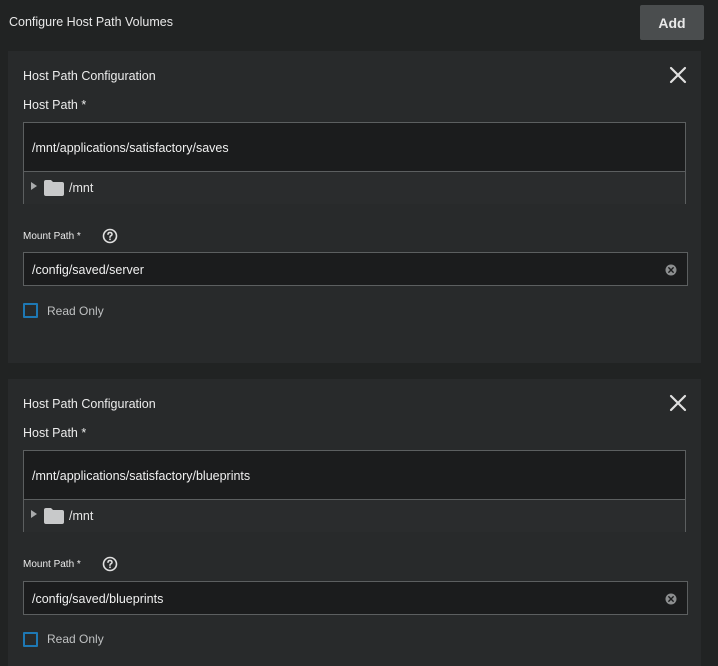 The height and width of the screenshot is (666, 718). I want to click on mount-path-value: /config/saved/blueprints, so click(98, 599).